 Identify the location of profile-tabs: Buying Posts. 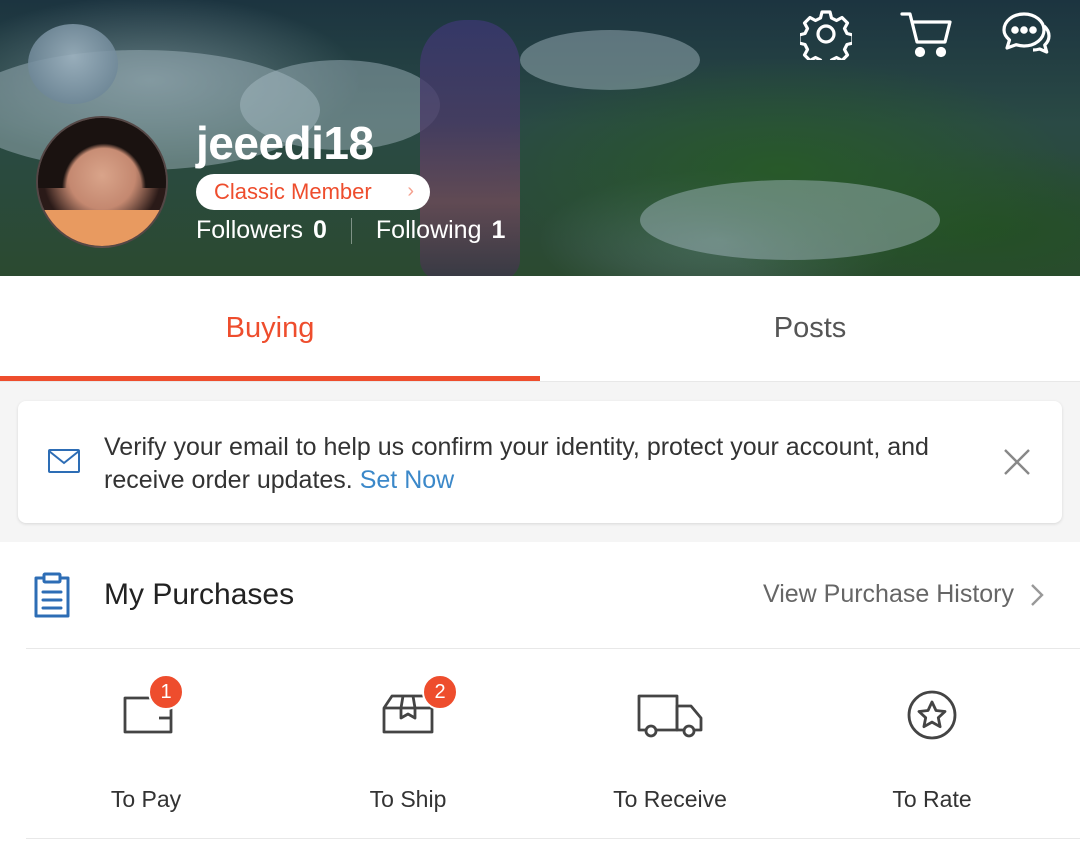
(540, 329).